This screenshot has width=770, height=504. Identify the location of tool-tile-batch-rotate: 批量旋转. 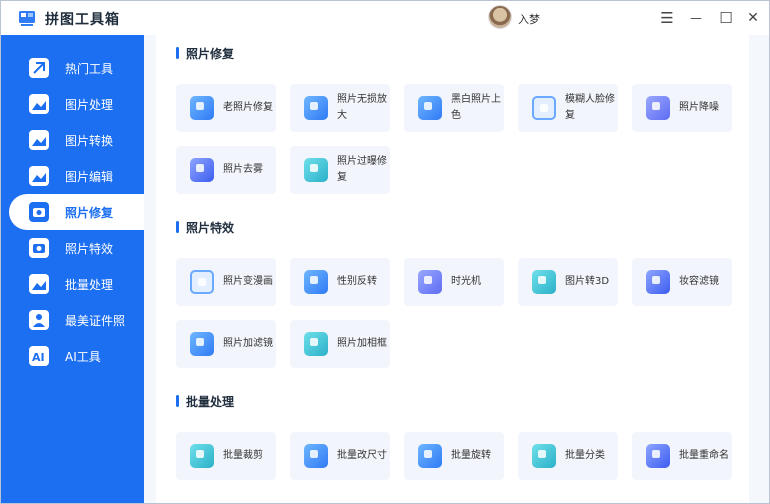
(454, 456).